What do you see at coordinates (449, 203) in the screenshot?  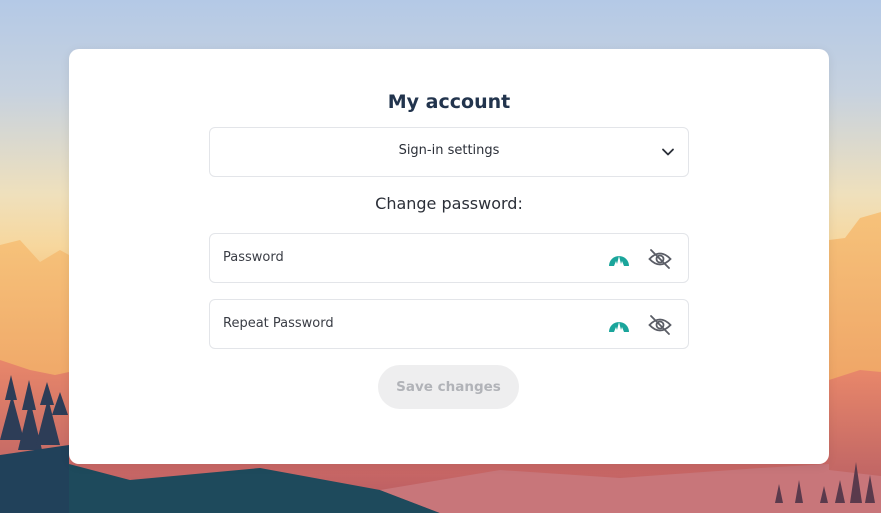 I see `change-password-heading: Change password:` at bounding box center [449, 203].